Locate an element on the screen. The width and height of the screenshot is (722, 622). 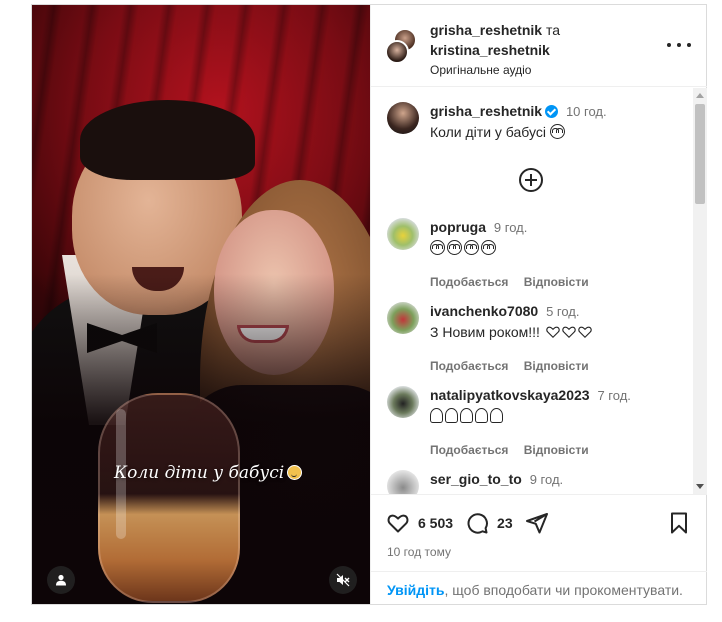
login-link: Увійдіть is located at coordinates (416, 590).